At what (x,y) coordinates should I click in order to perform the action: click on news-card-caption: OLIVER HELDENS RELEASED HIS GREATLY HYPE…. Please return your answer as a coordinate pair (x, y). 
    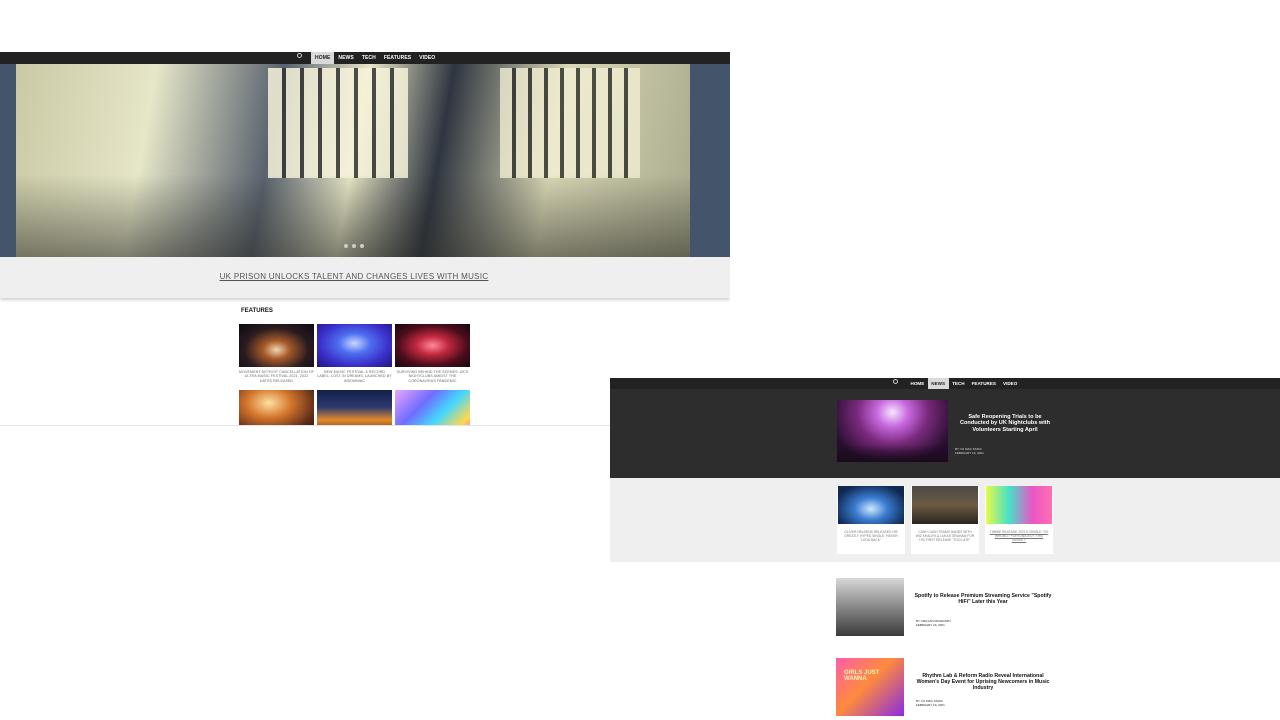
    Looking at the image, I should click on (871, 536).